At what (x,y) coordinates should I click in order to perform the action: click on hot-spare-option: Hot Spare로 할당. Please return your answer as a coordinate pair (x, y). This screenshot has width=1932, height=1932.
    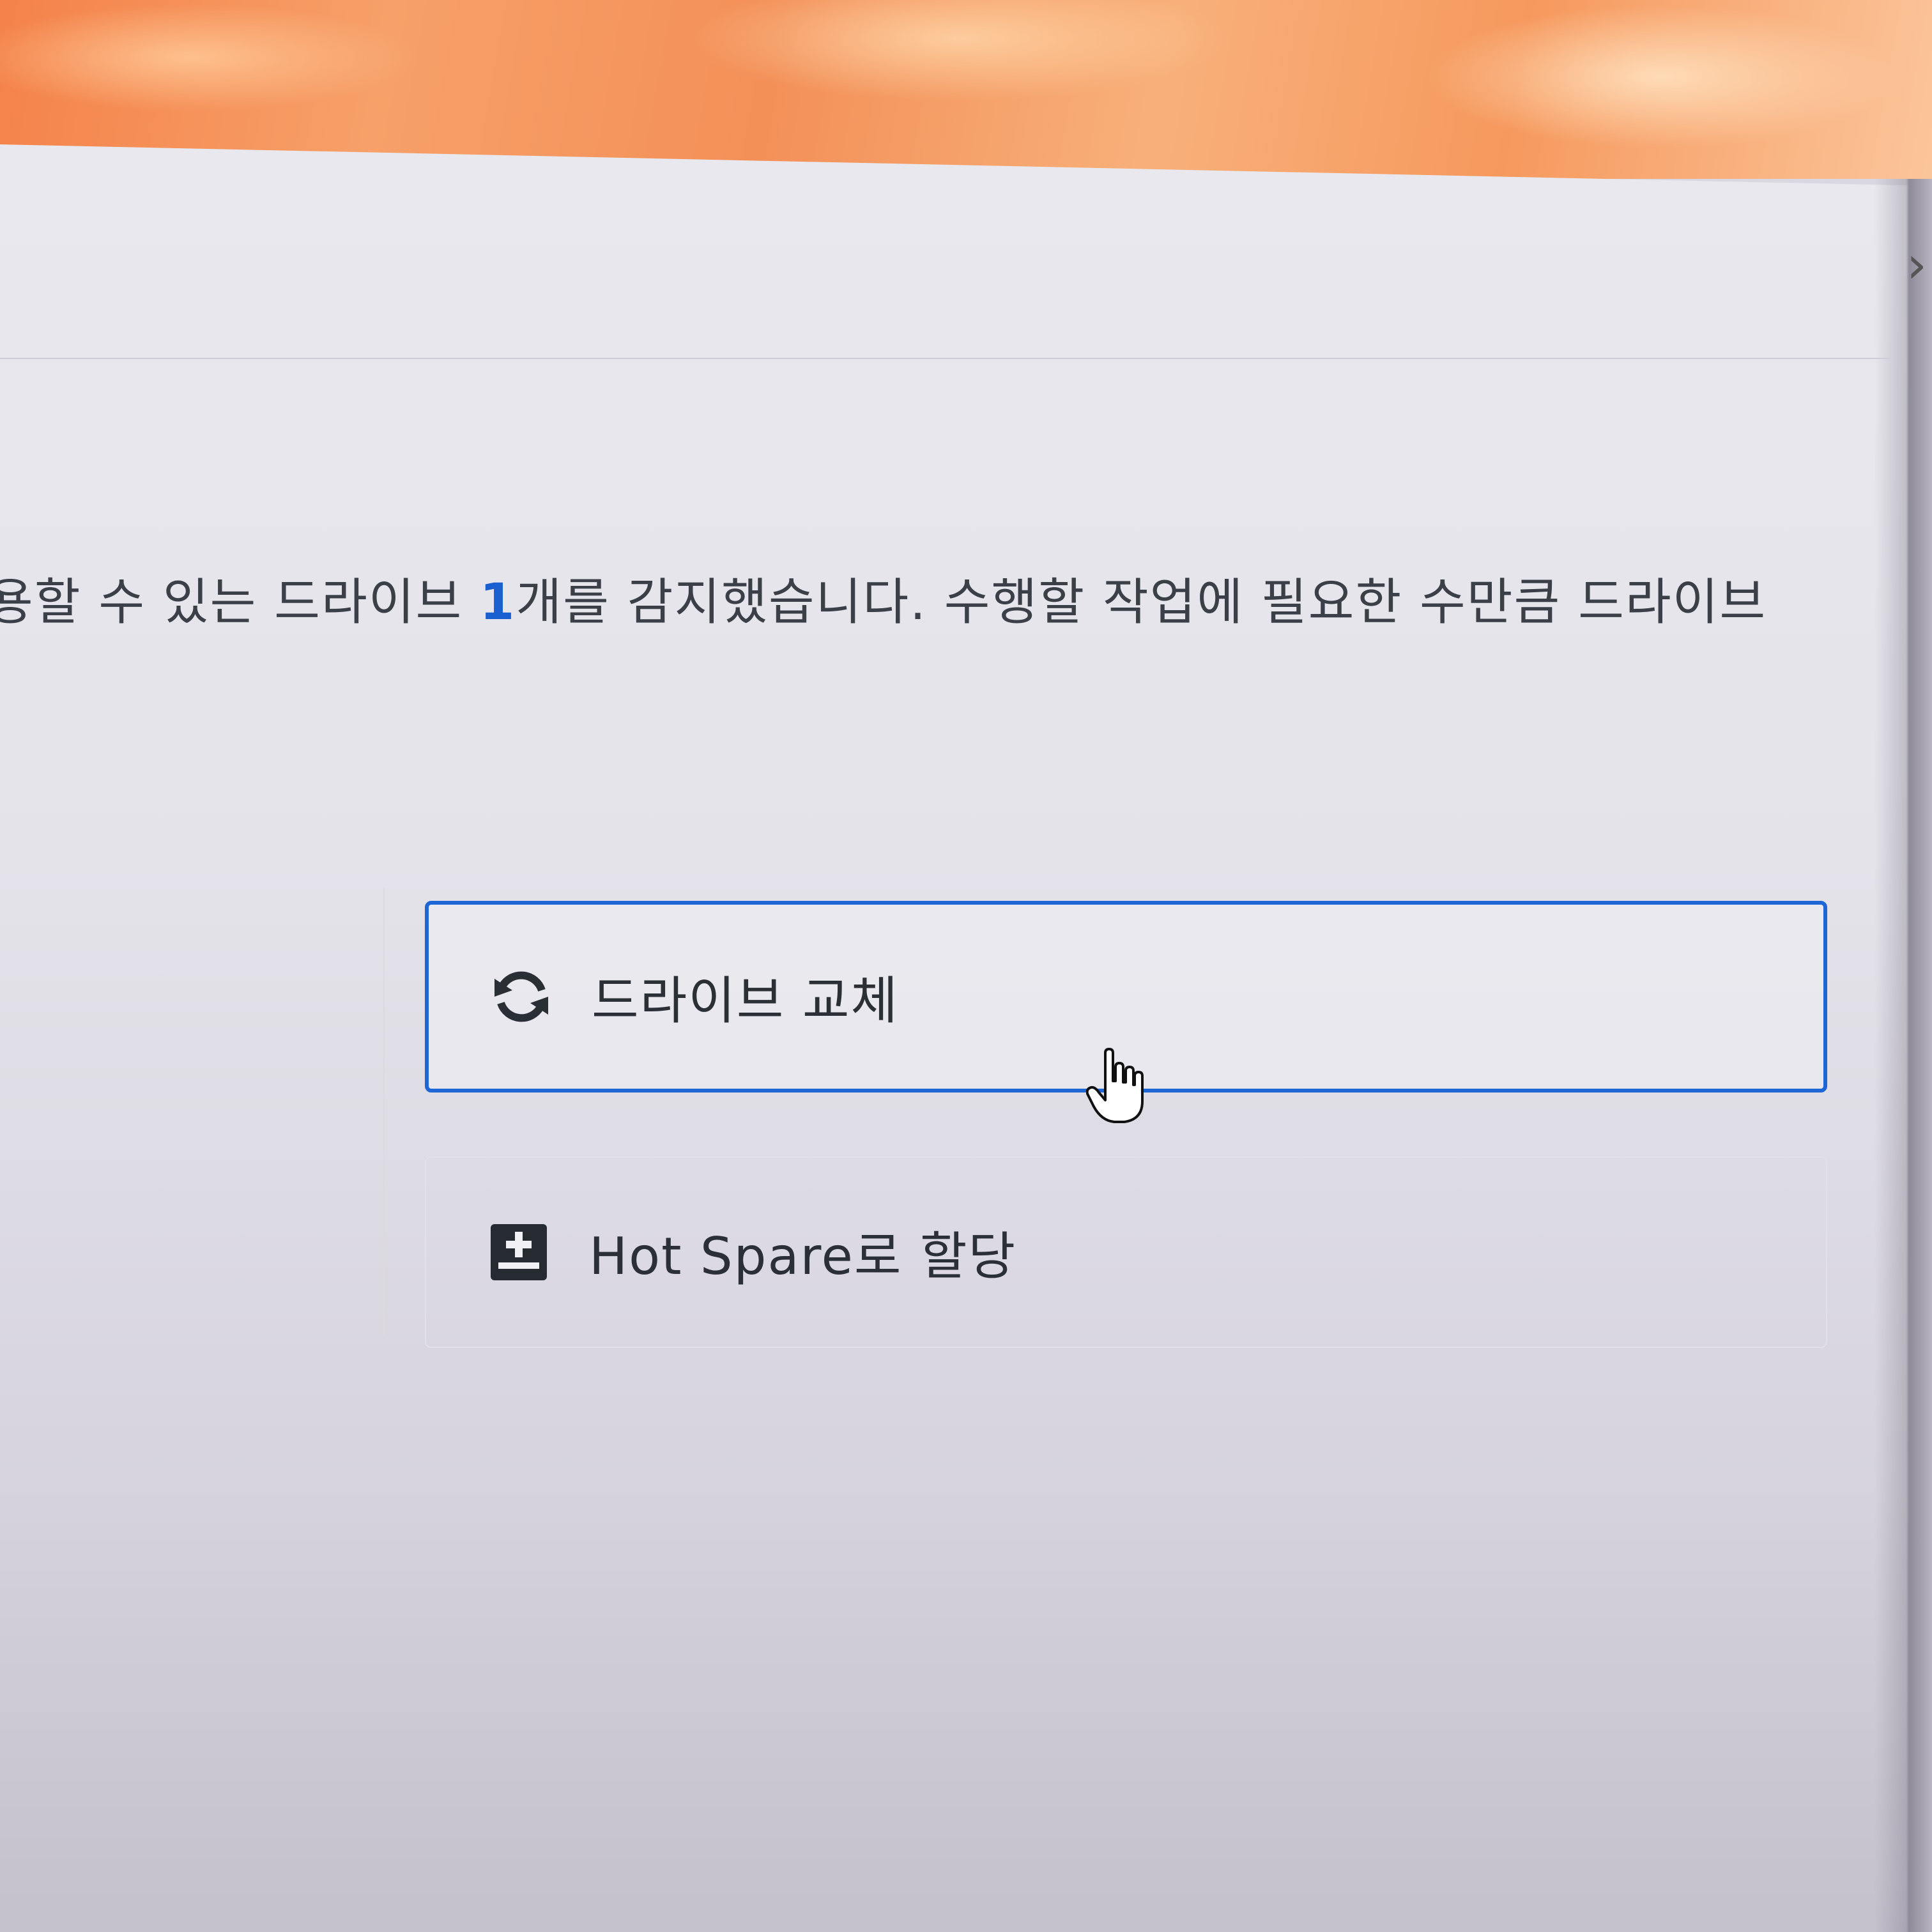
    Looking at the image, I should click on (1126, 1252).